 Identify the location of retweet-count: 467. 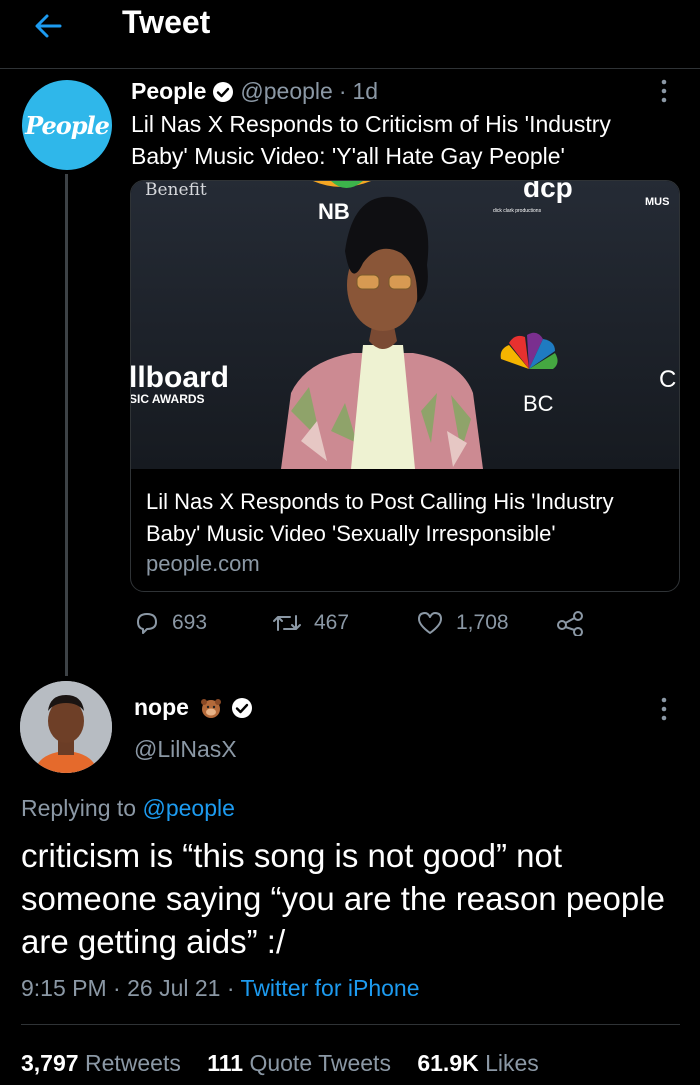
(332, 622).